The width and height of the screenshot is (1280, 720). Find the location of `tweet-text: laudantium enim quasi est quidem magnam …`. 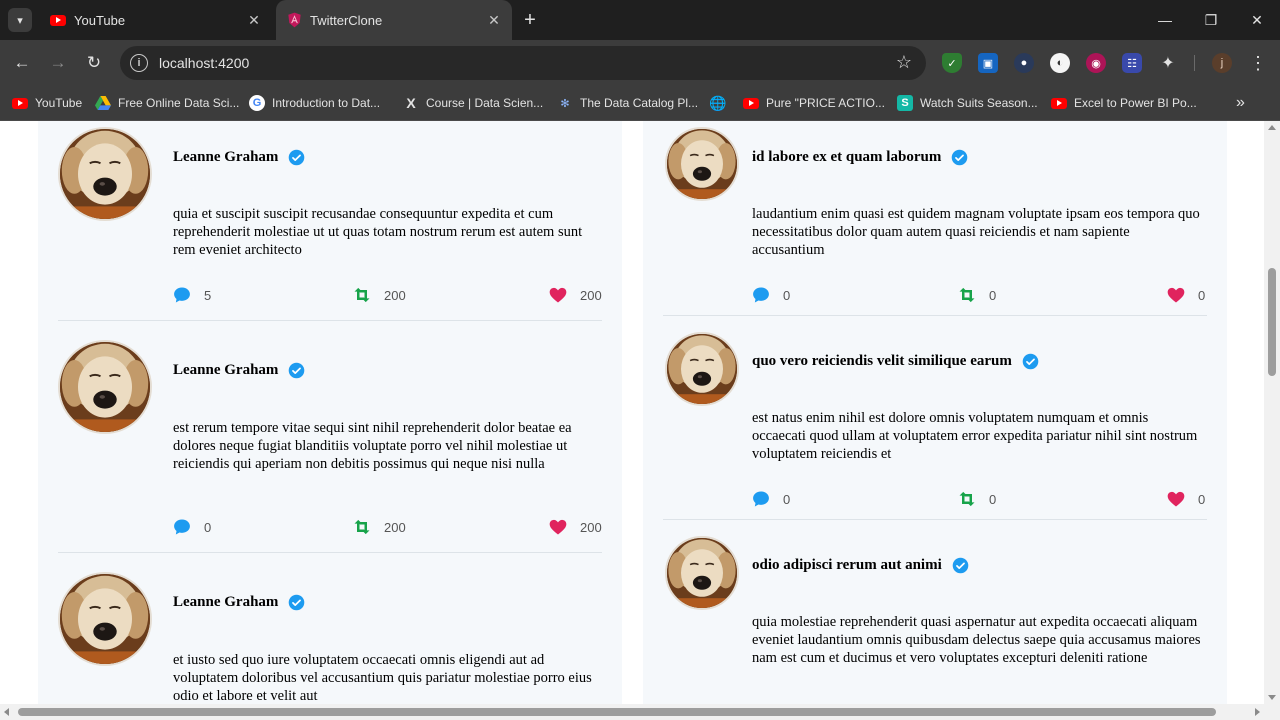

tweet-text: laudantium enim quasi est quidem magnam … is located at coordinates (976, 232).